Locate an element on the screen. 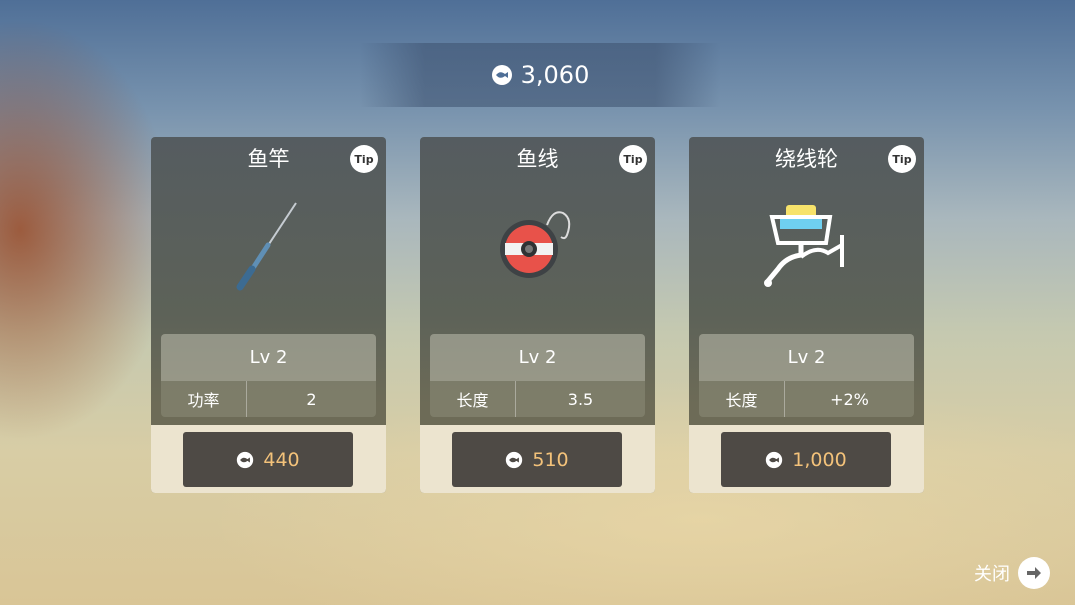  upgrade-price: 1,000 is located at coordinates (819, 459).